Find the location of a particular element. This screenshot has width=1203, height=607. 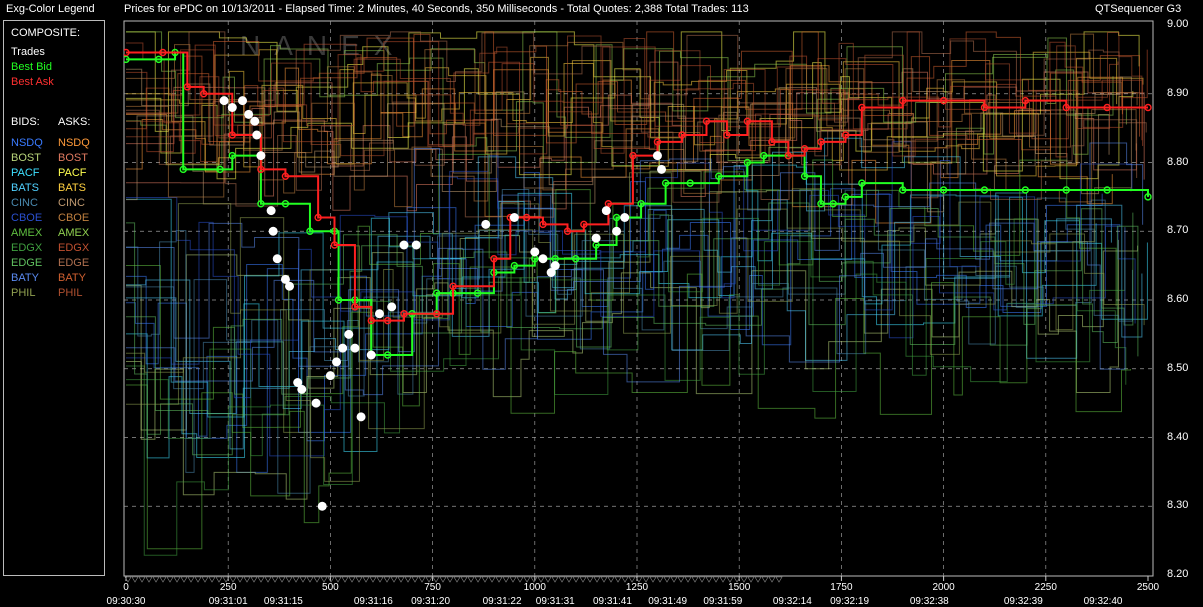

x-time-label: 09:32:19 is located at coordinates (850, 601).